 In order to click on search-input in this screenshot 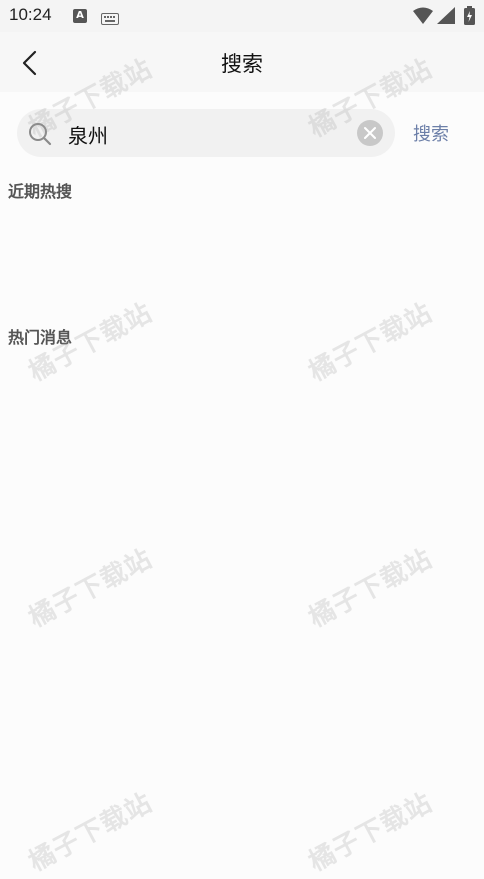, I will do `click(208, 134)`.